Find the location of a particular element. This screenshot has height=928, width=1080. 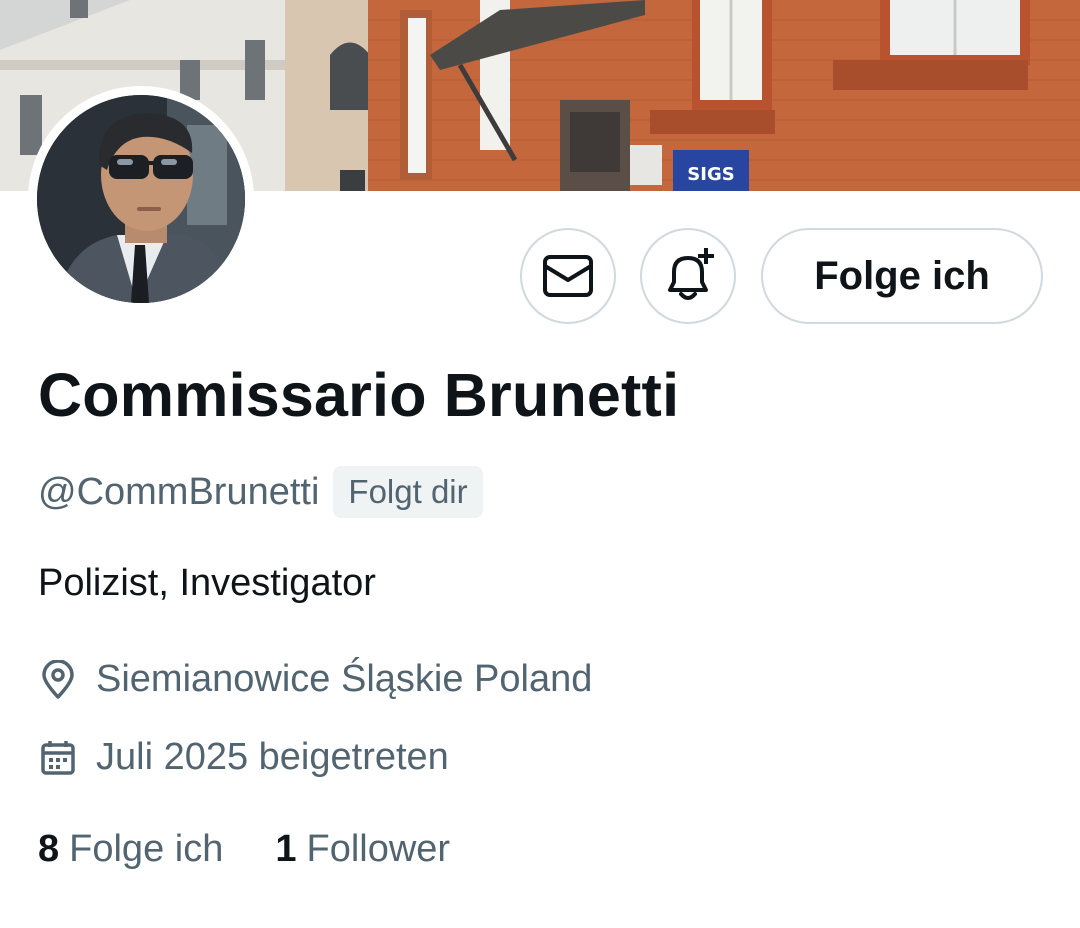

profile-avatar is located at coordinates (141, 199).